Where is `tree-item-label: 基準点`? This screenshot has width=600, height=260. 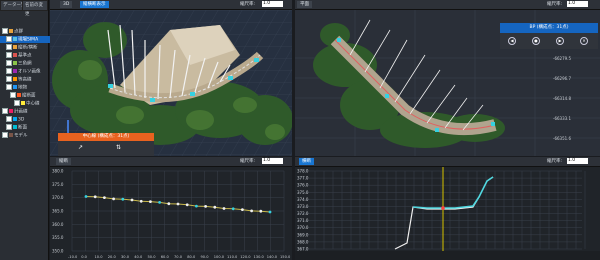 tree-item-label: 基準点 is located at coordinates (25, 56).